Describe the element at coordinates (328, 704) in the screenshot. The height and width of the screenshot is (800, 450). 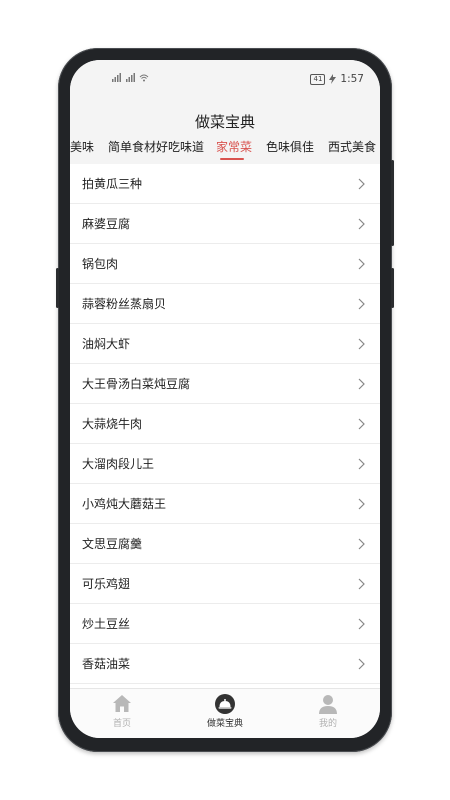
I see `person-icon` at that location.